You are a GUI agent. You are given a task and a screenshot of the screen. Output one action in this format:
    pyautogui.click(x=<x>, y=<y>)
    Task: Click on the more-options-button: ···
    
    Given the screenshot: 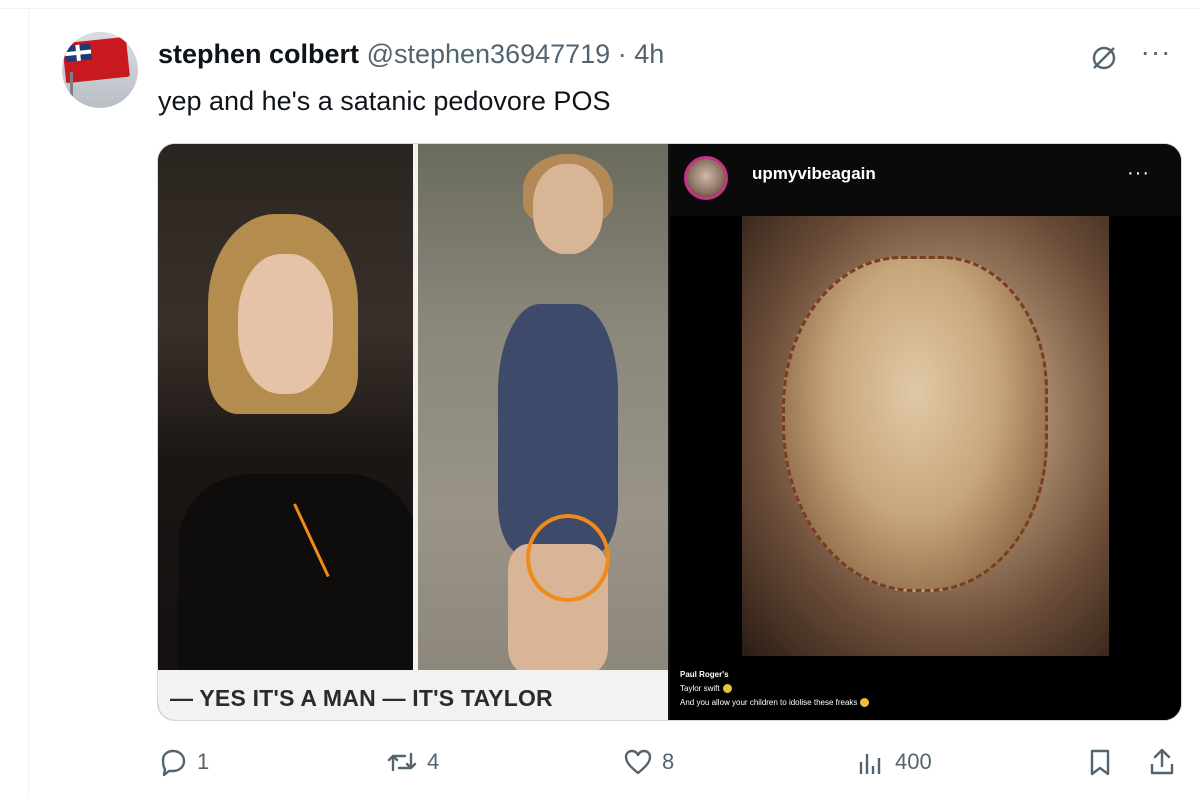 What is the action you would take?
    pyautogui.click(x=1156, y=56)
    